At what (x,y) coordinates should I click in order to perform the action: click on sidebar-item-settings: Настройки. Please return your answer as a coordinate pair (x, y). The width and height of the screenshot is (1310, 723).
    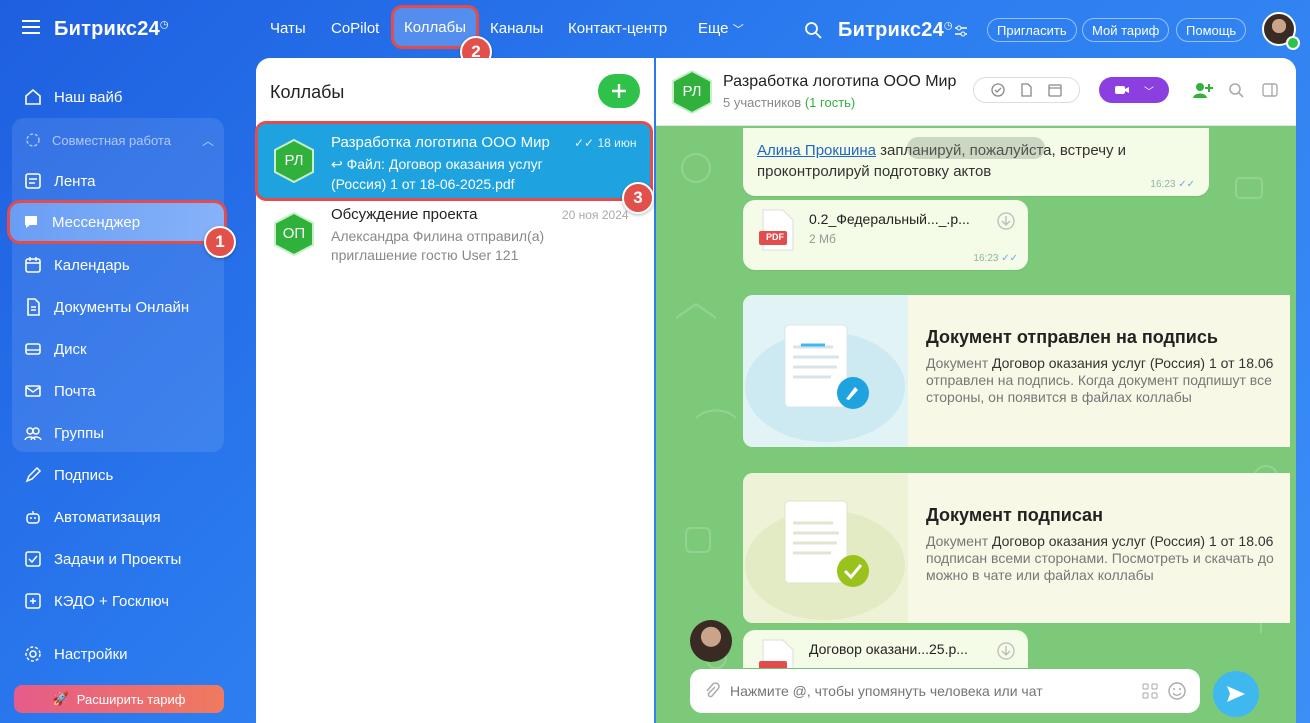
    Looking at the image, I should click on (117, 654).